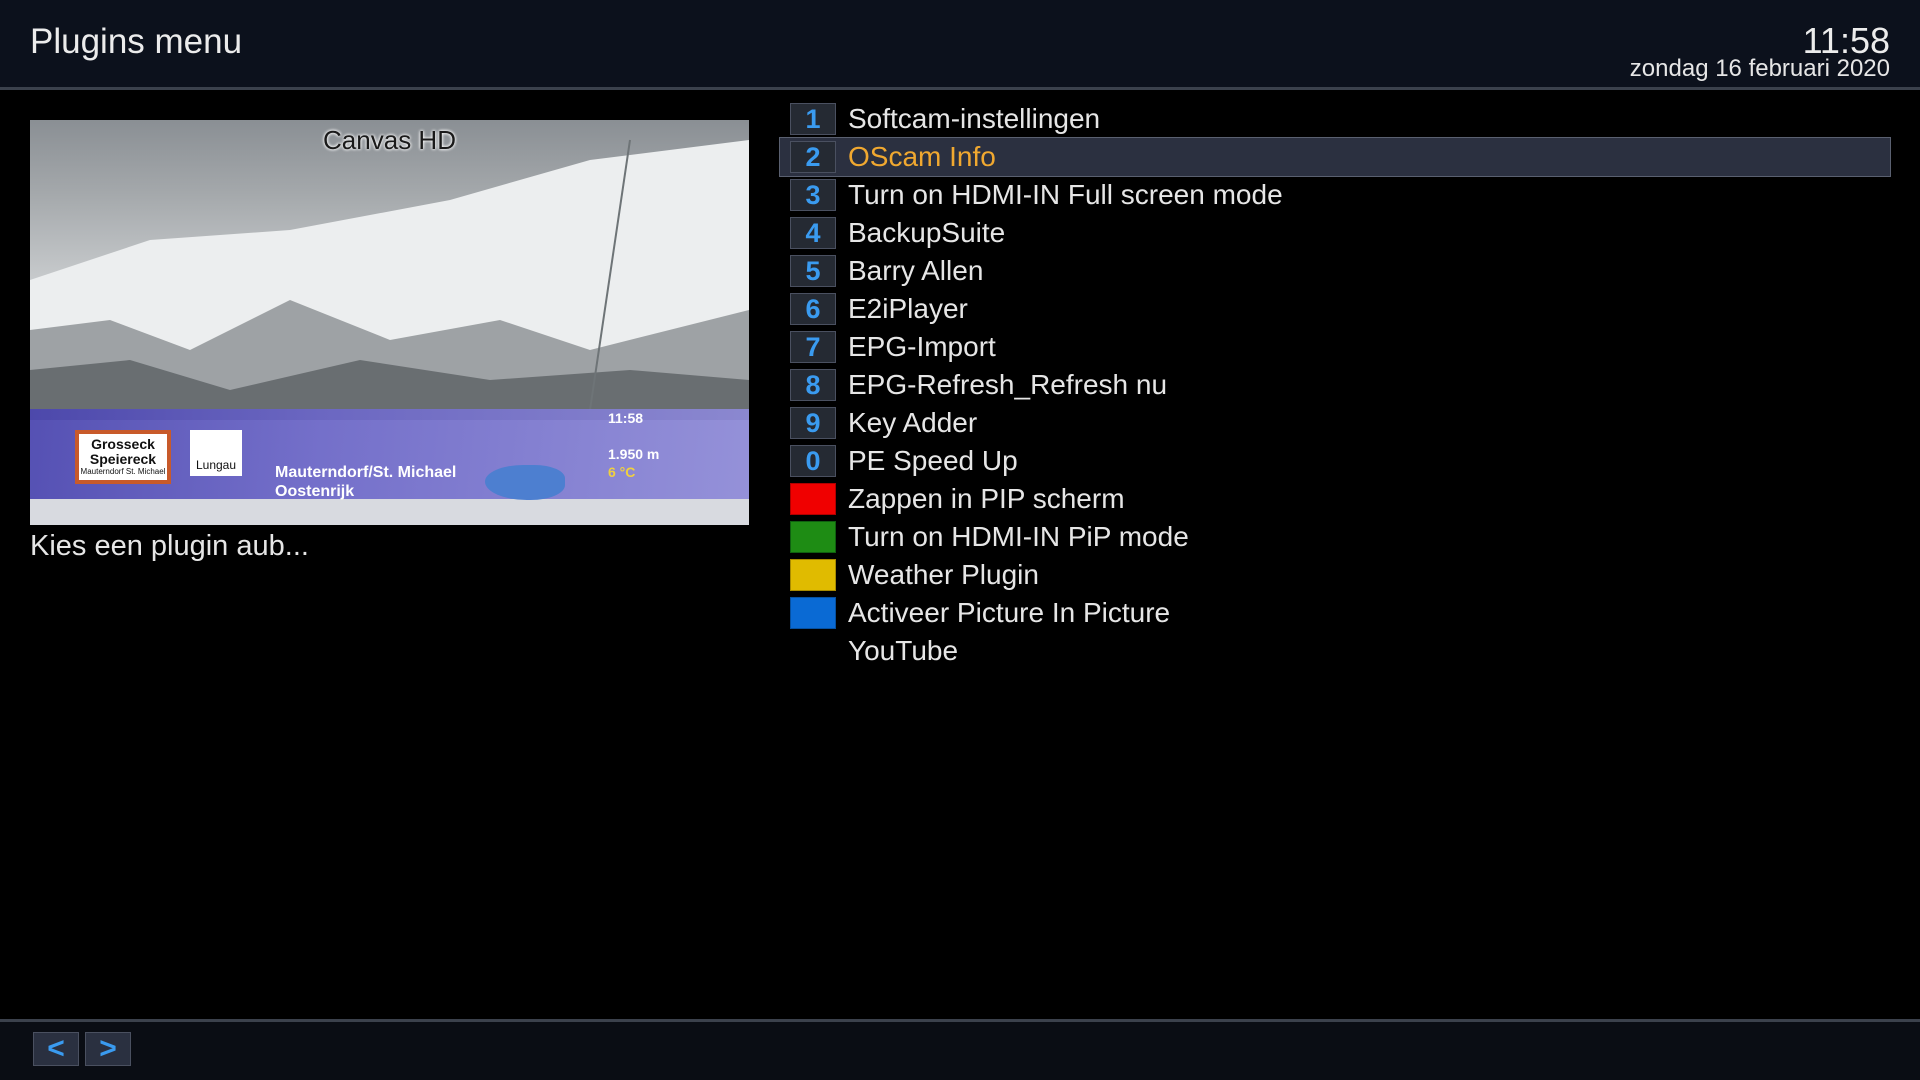 The width and height of the screenshot is (1920, 1080). I want to click on plugin-item: 5 Barry Allen, so click(1335, 271).